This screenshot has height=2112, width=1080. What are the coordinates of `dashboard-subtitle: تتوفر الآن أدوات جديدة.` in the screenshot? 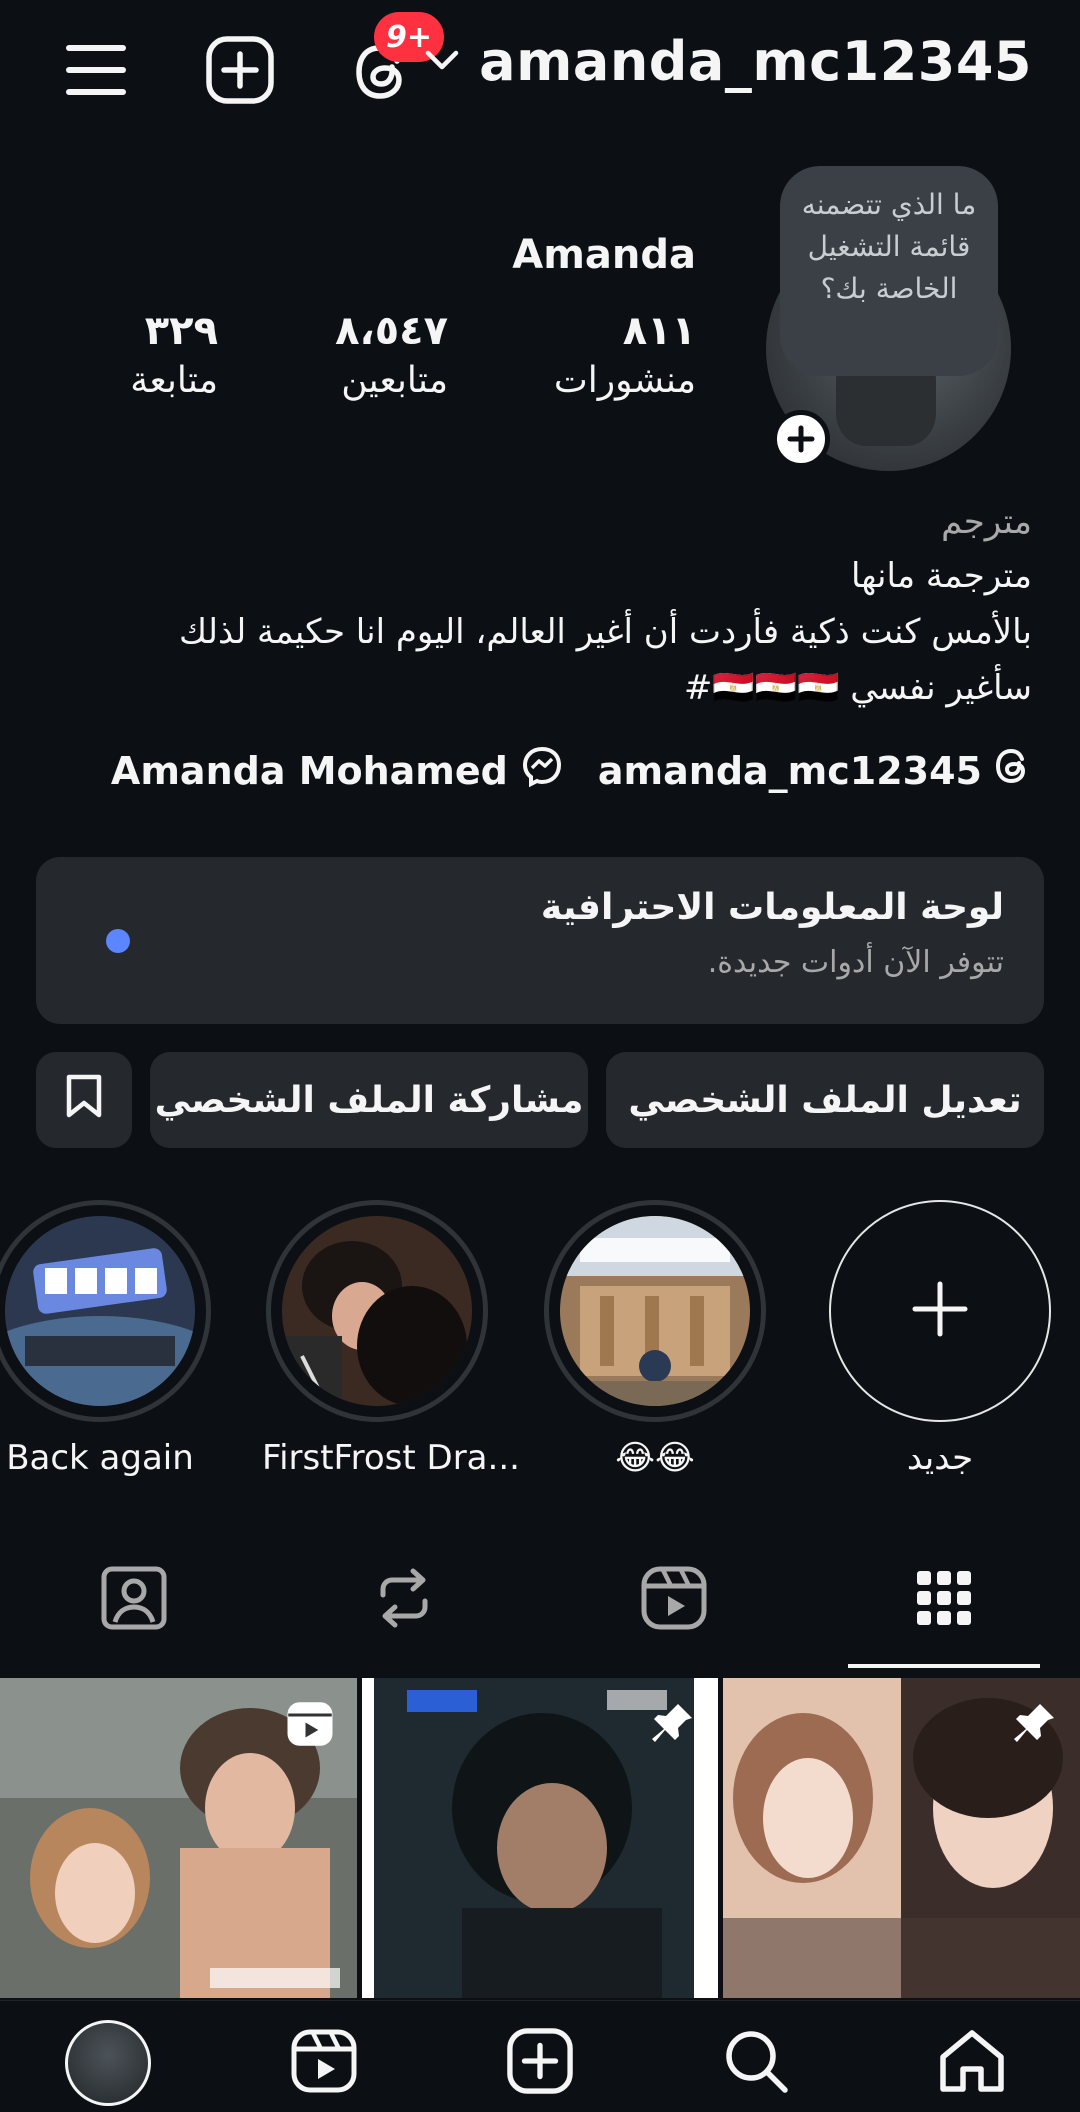 It's located at (855, 962).